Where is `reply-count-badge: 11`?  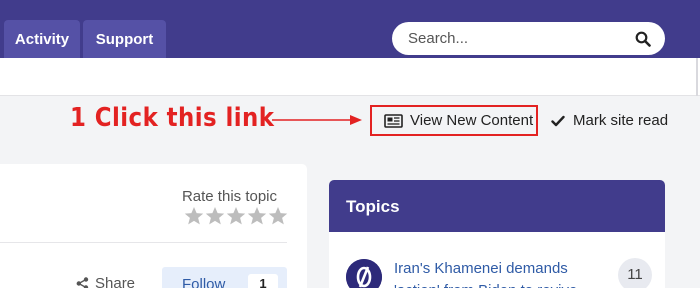
reply-count-badge: 11 is located at coordinates (635, 273).